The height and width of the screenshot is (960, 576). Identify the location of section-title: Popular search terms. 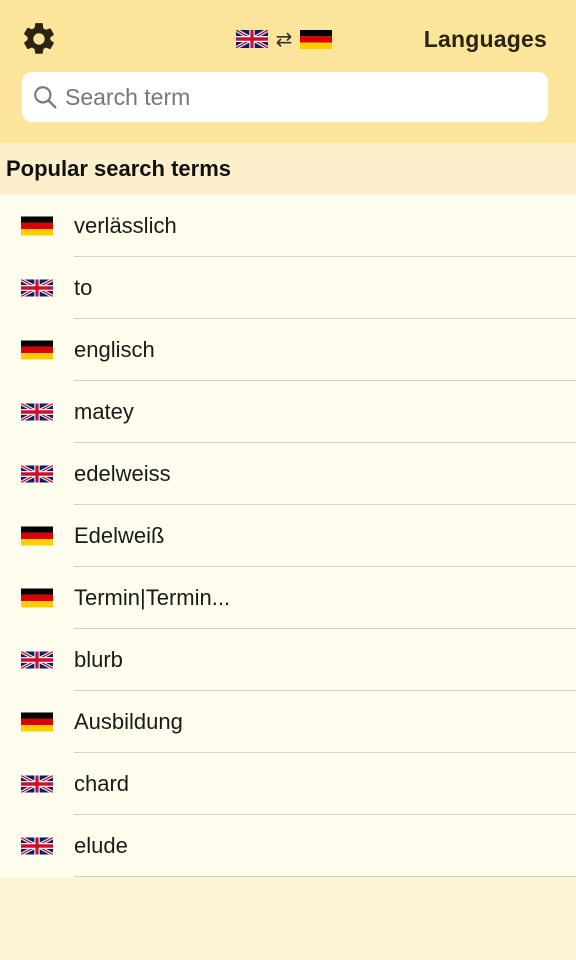
(118, 168).